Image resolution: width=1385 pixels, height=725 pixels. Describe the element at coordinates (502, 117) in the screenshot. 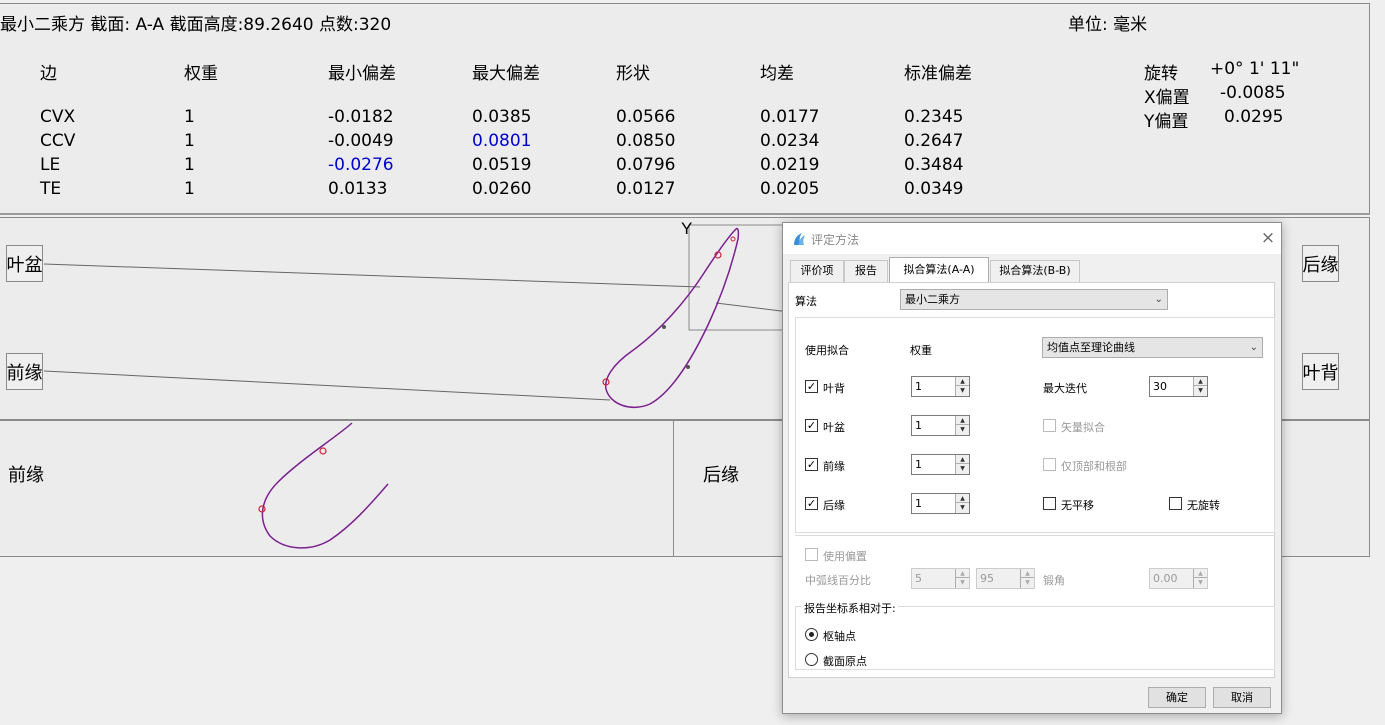

I see `table-cell: 0.0385` at that location.